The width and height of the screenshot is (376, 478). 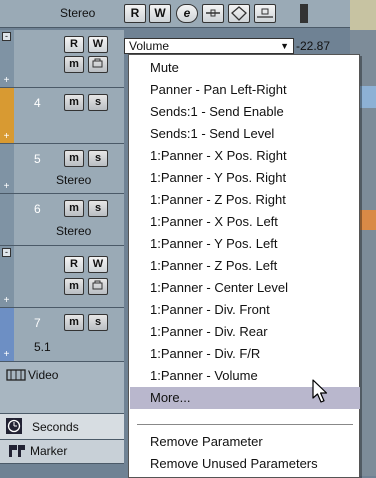 What do you see at coordinates (363, 15) in the screenshot?
I see `event-clip` at bounding box center [363, 15].